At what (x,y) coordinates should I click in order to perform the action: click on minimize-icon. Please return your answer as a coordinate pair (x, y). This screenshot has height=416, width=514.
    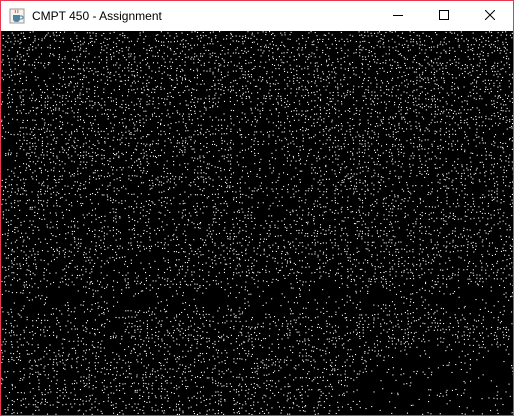
    Looking at the image, I should click on (398, 16).